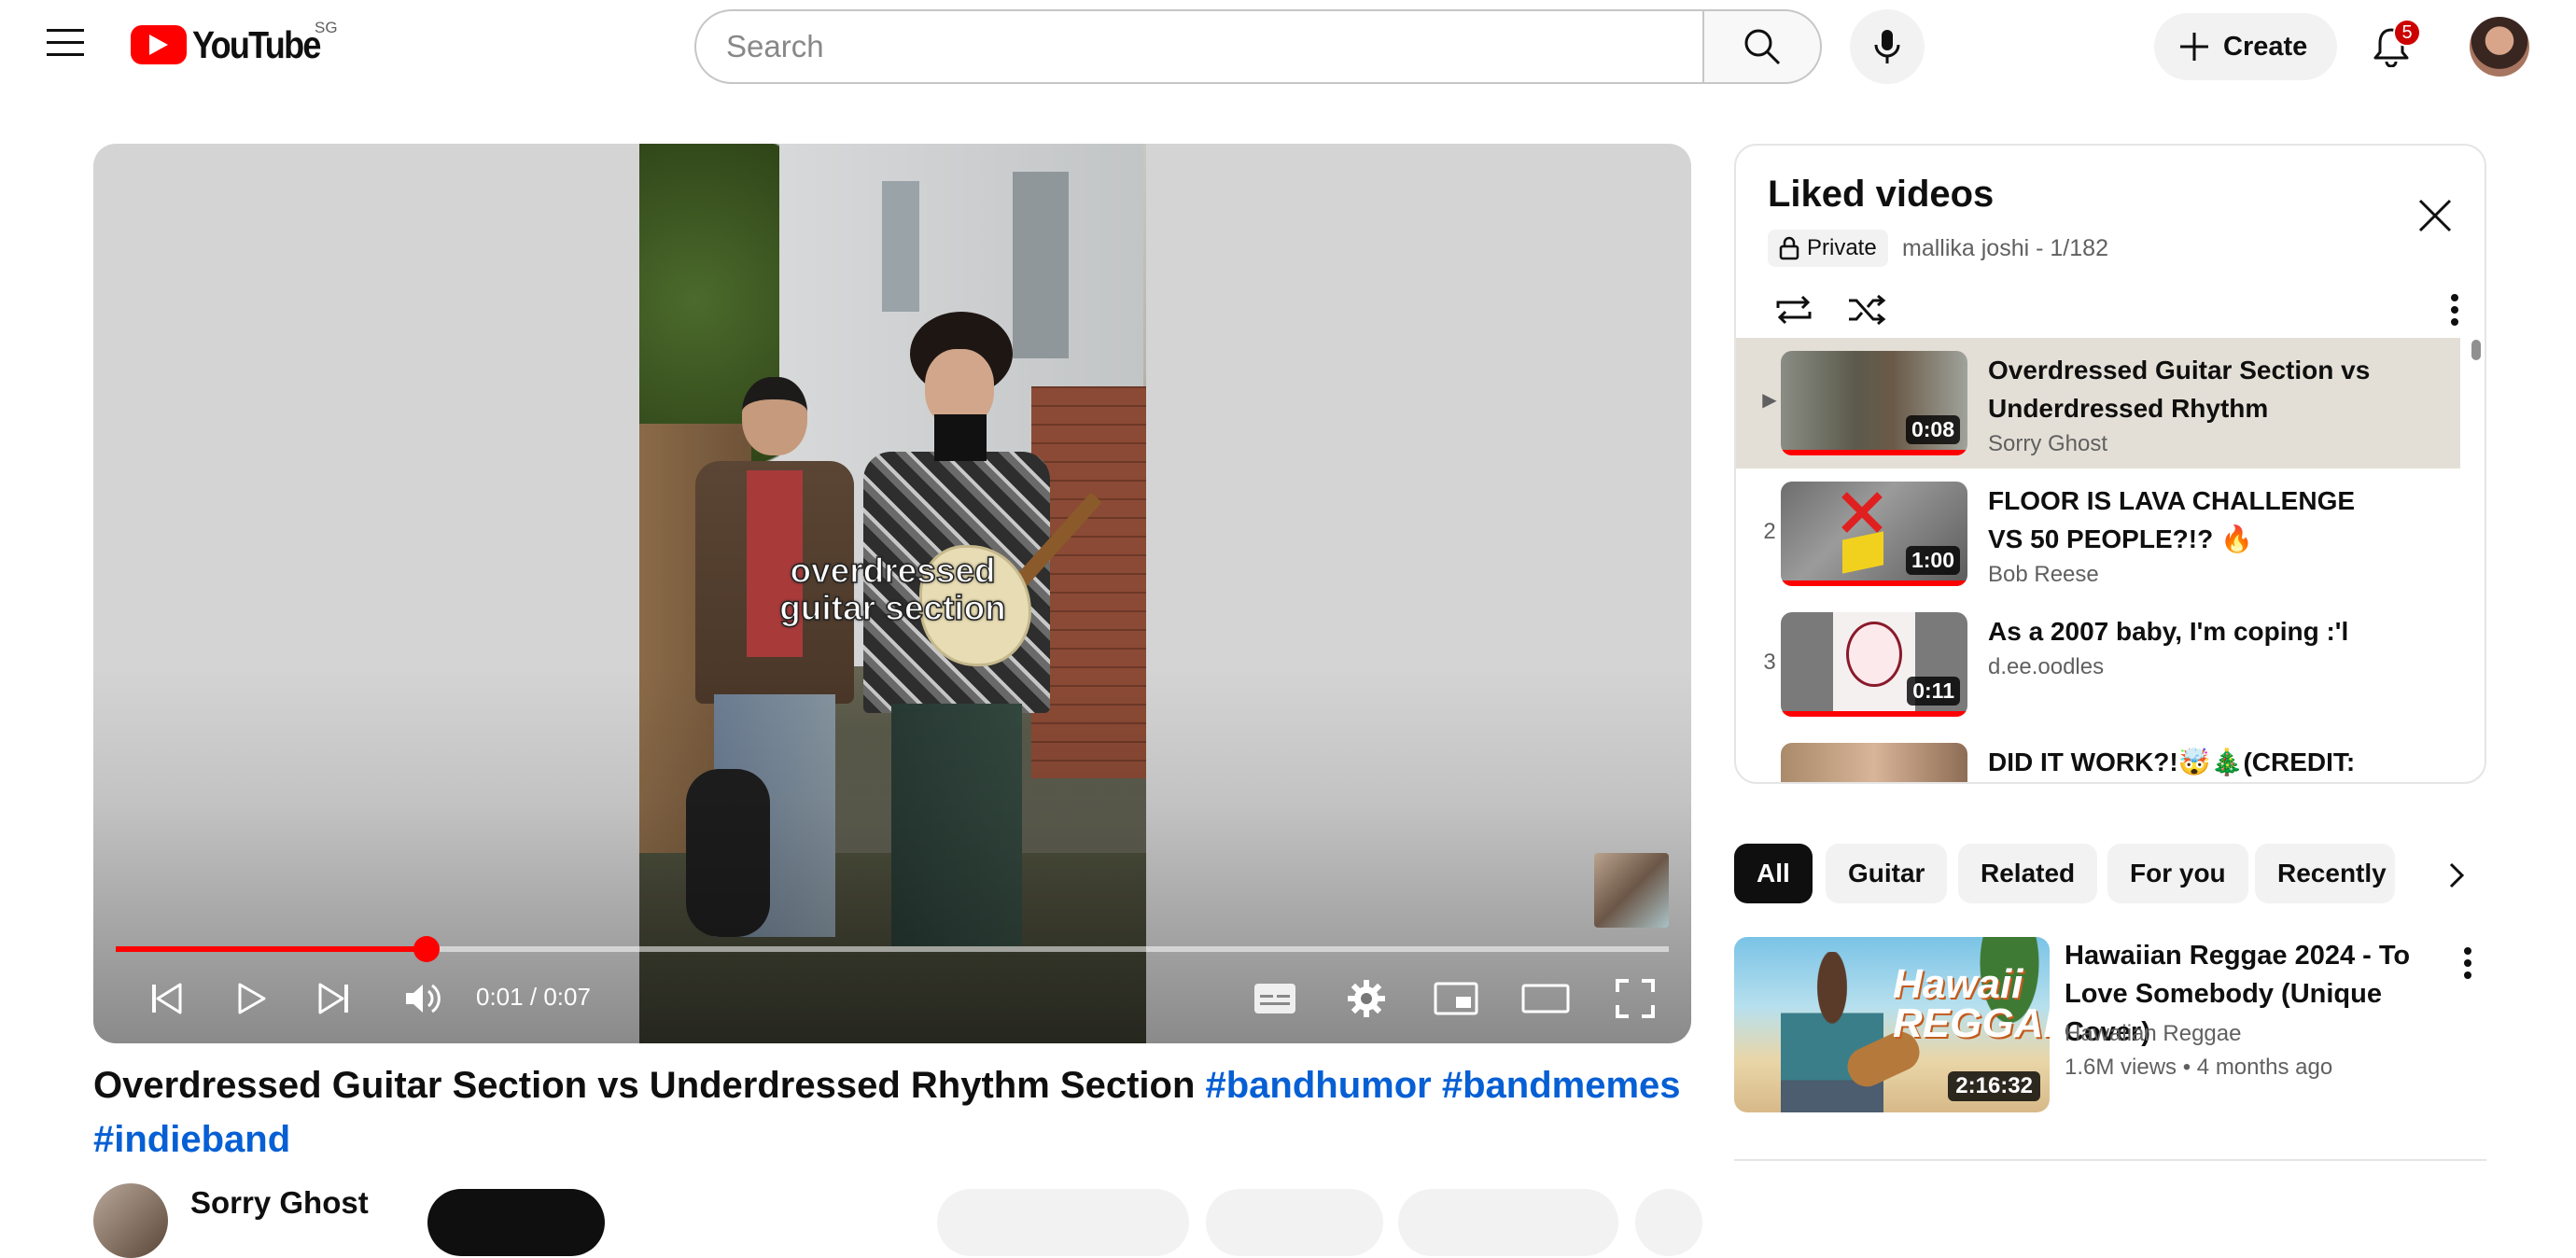  I want to click on volume-icon, so click(423, 998).